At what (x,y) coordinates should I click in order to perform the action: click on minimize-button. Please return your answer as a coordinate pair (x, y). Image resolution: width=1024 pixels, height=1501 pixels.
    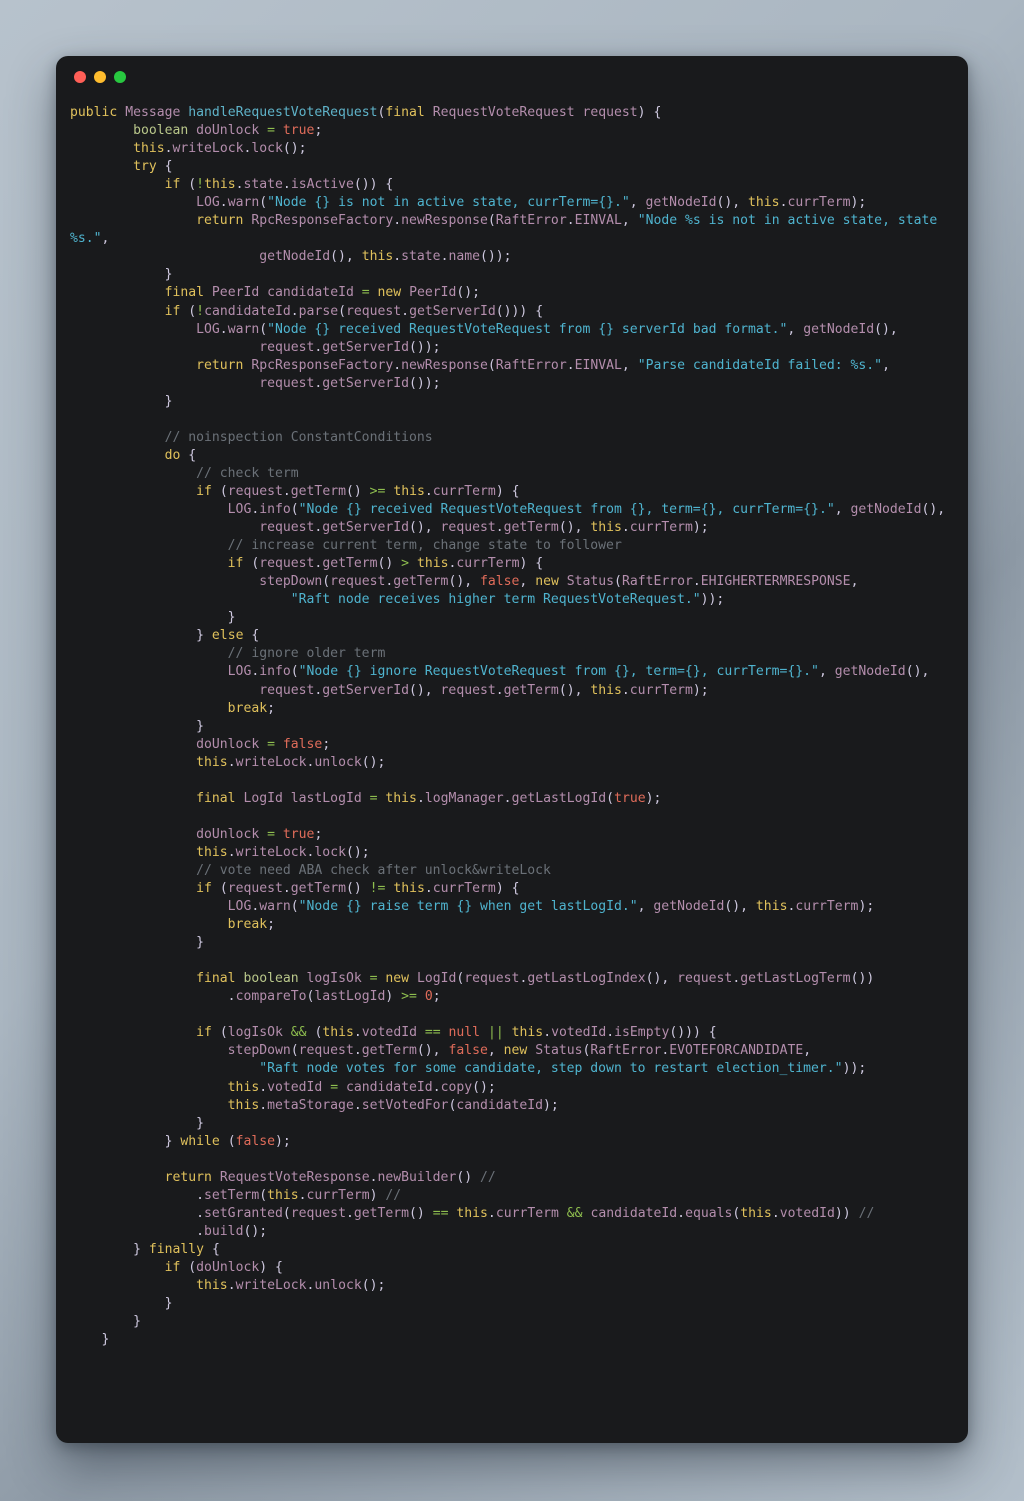
    Looking at the image, I should click on (100, 77).